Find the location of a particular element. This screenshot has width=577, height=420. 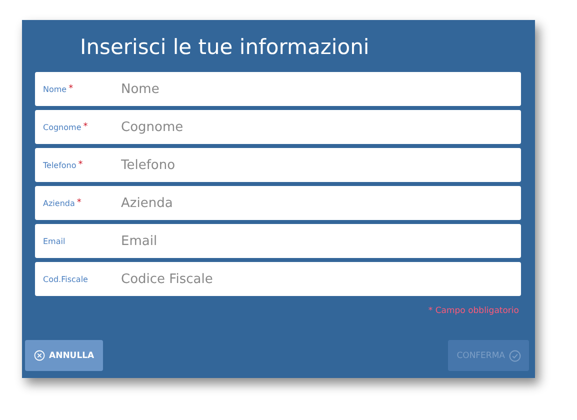

form-field: Telefono * Telefono is located at coordinates (278, 165).